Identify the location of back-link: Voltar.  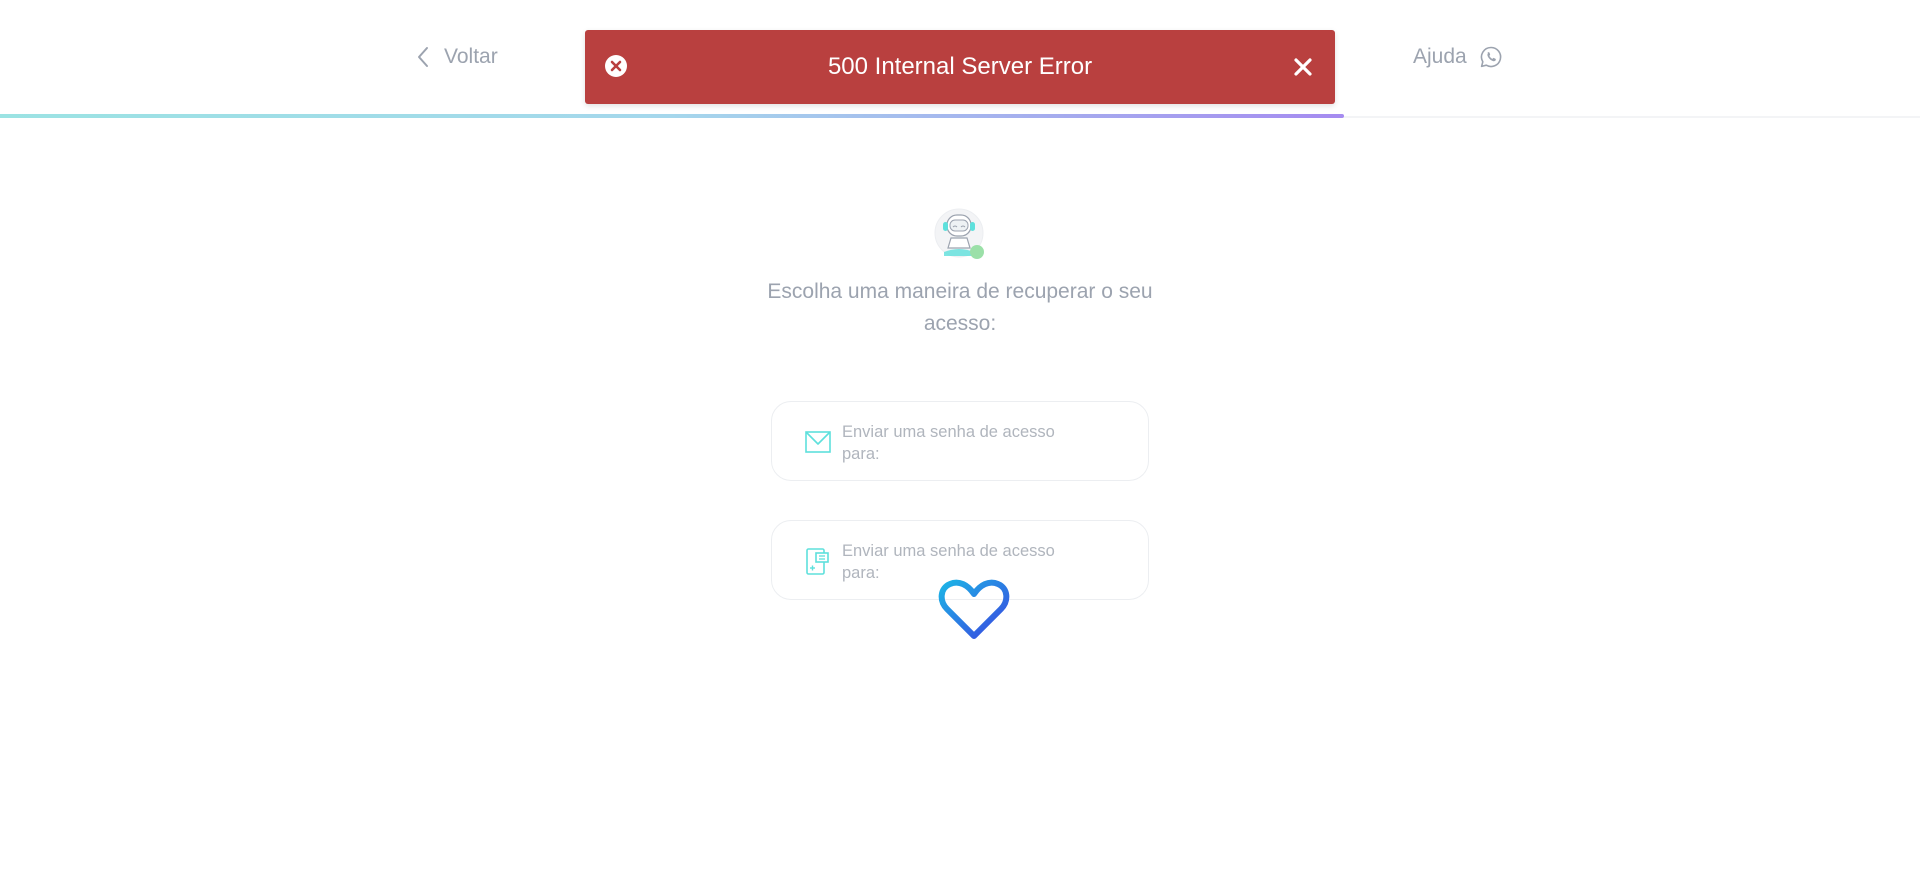
(456, 57).